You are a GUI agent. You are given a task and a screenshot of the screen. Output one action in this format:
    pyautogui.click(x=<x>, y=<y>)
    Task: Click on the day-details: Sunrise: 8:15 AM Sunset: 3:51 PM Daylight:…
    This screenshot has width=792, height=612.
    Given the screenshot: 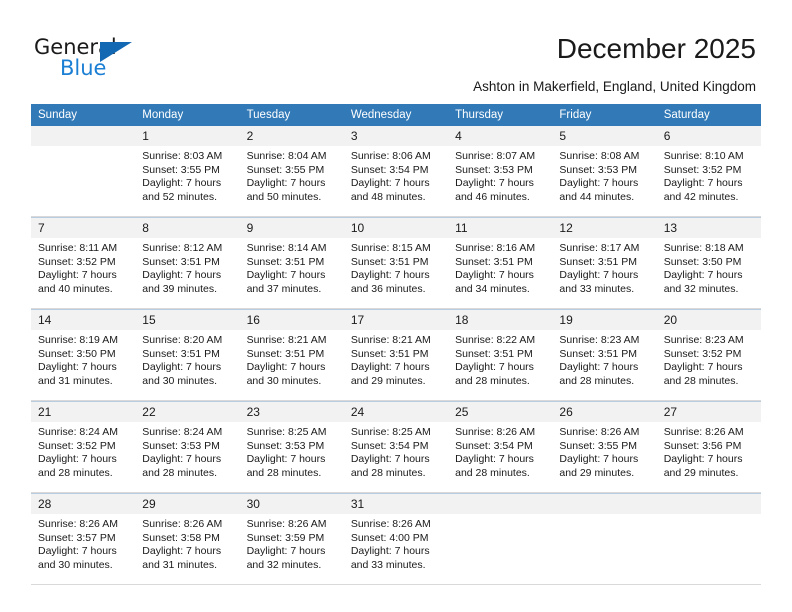 What is the action you would take?
    pyautogui.click(x=396, y=273)
    